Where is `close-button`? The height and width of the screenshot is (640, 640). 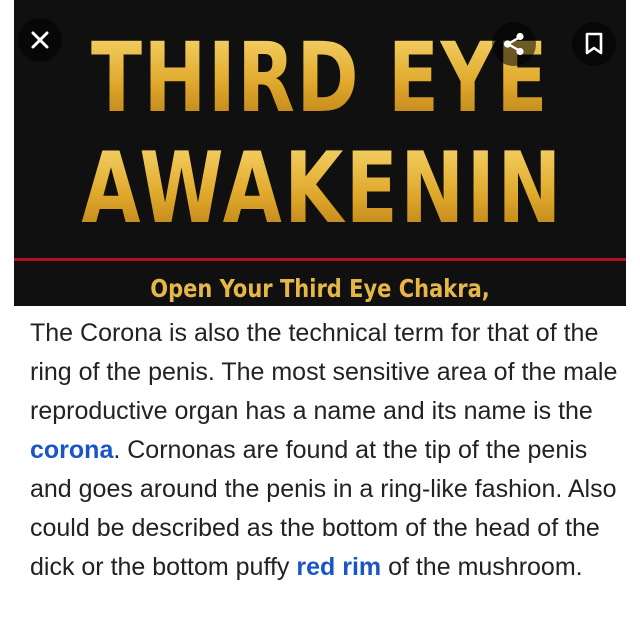 close-button is located at coordinates (40, 40).